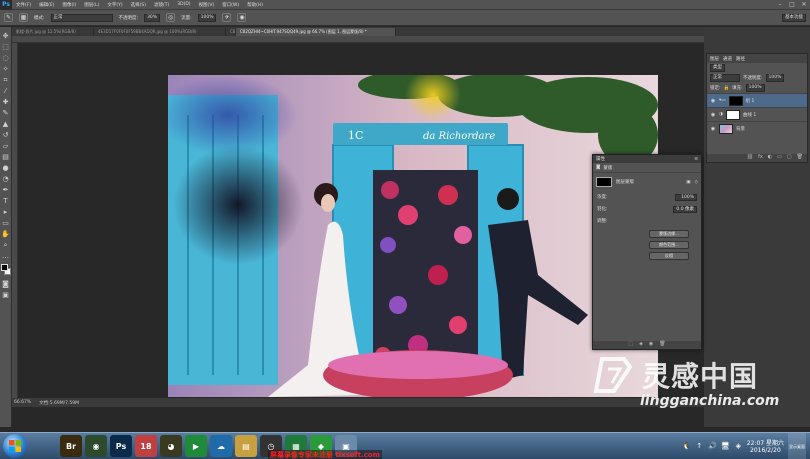 The height and width of the screenshot is (459, 810). I want to click on menu-item: 3D(D), so click(183, 5).